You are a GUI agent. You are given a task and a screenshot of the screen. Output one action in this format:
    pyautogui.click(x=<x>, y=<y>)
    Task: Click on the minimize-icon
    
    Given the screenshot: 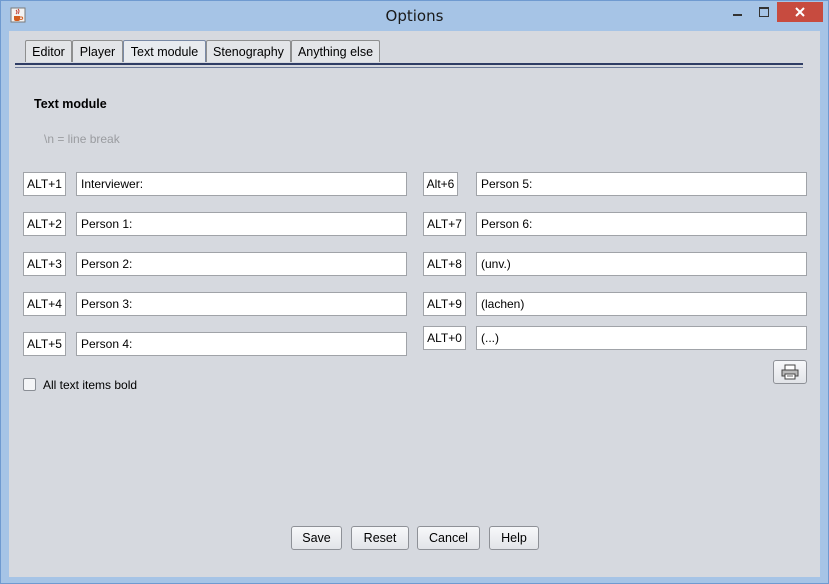 What is the action you would take?
    pyautogui.click(x=736, y=12)
    